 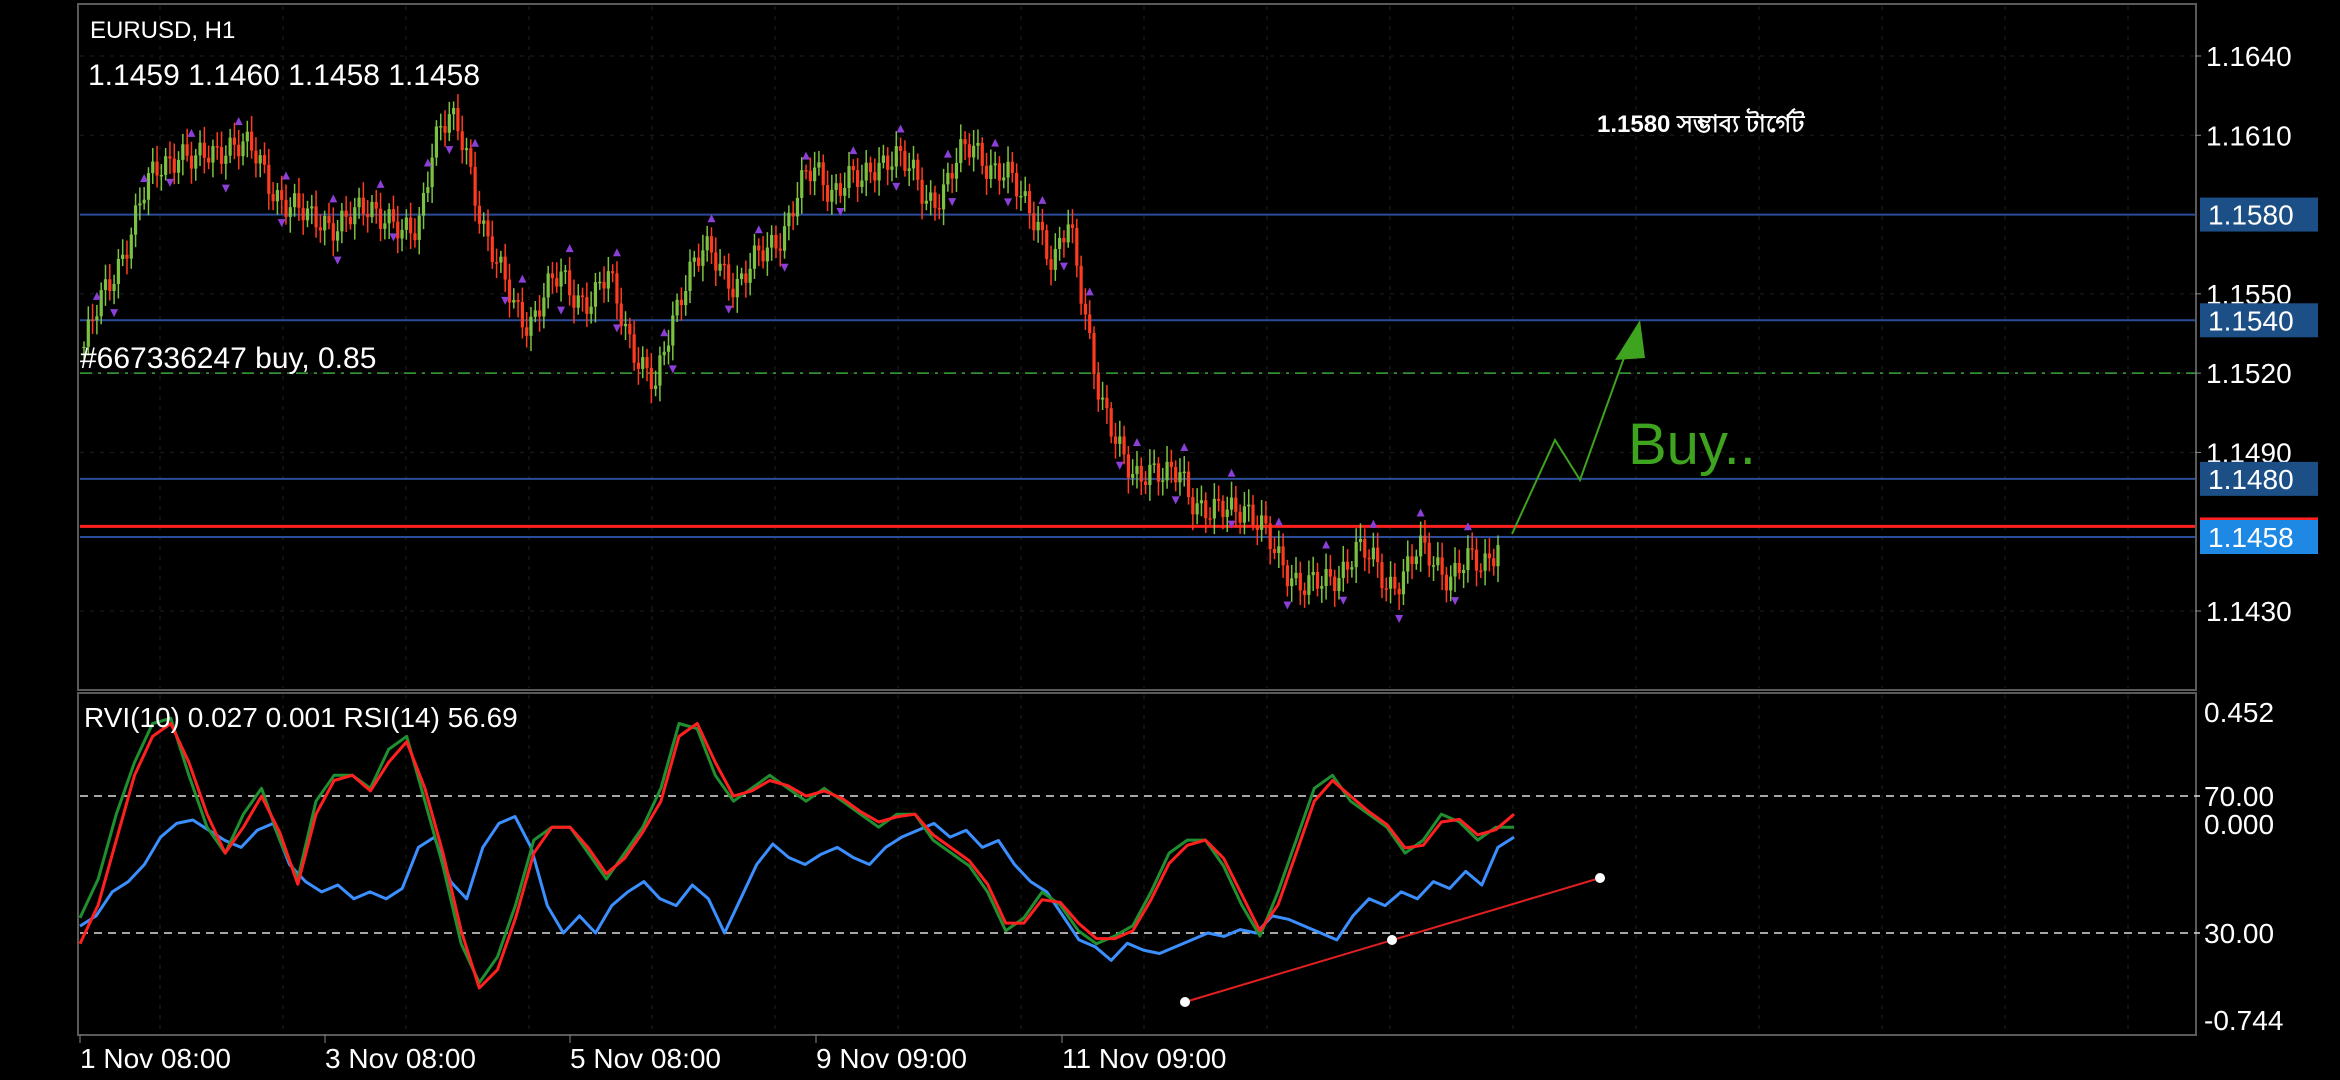 I want to click on indicator-tick-label: -0.744, so click(x=2243, y=1020).